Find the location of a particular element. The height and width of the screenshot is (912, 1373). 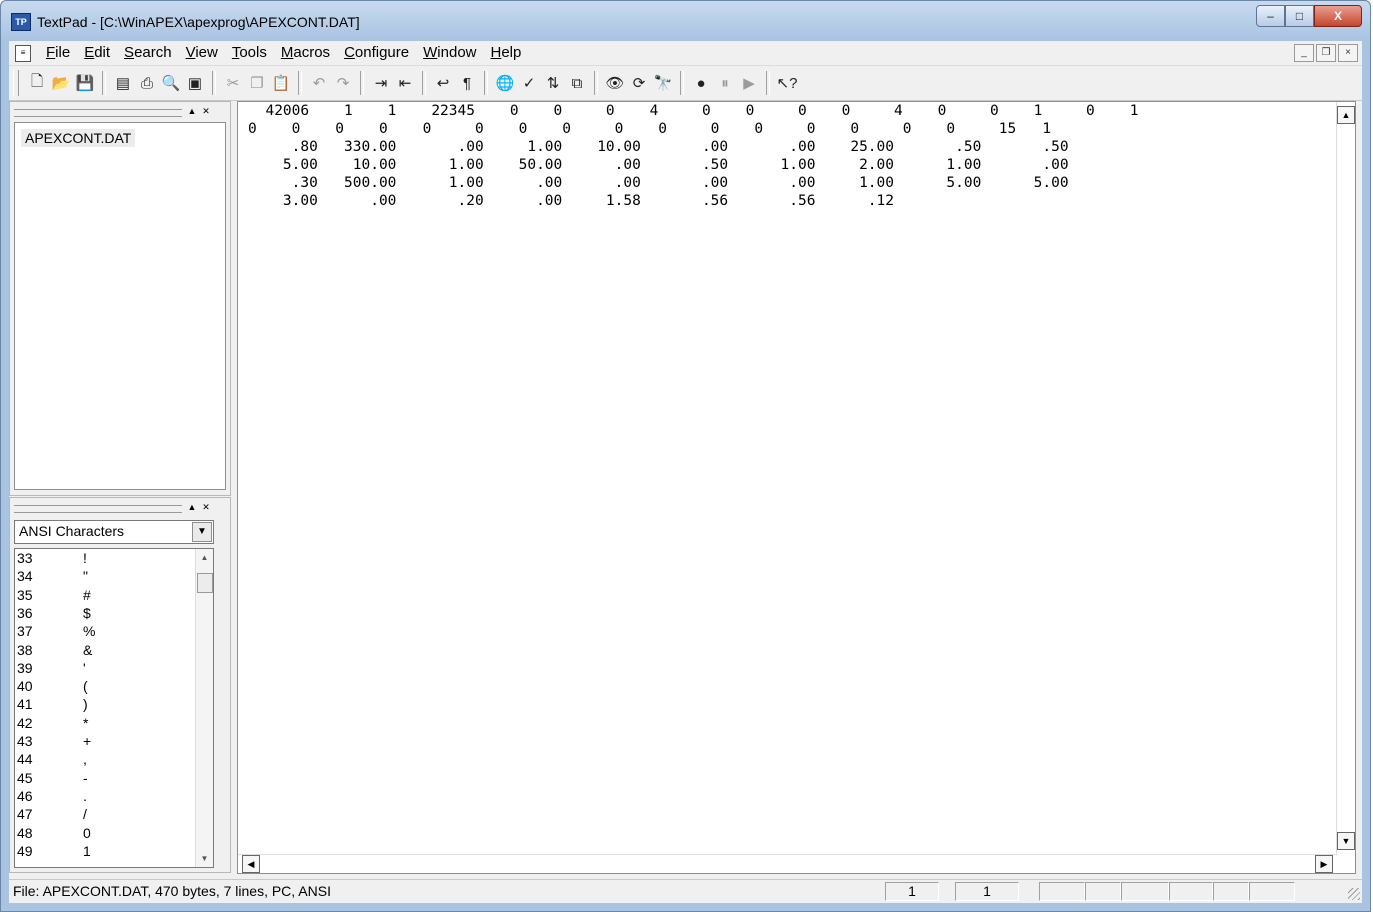

char-list-item: 49 1 is located at coordinates (54, 851).